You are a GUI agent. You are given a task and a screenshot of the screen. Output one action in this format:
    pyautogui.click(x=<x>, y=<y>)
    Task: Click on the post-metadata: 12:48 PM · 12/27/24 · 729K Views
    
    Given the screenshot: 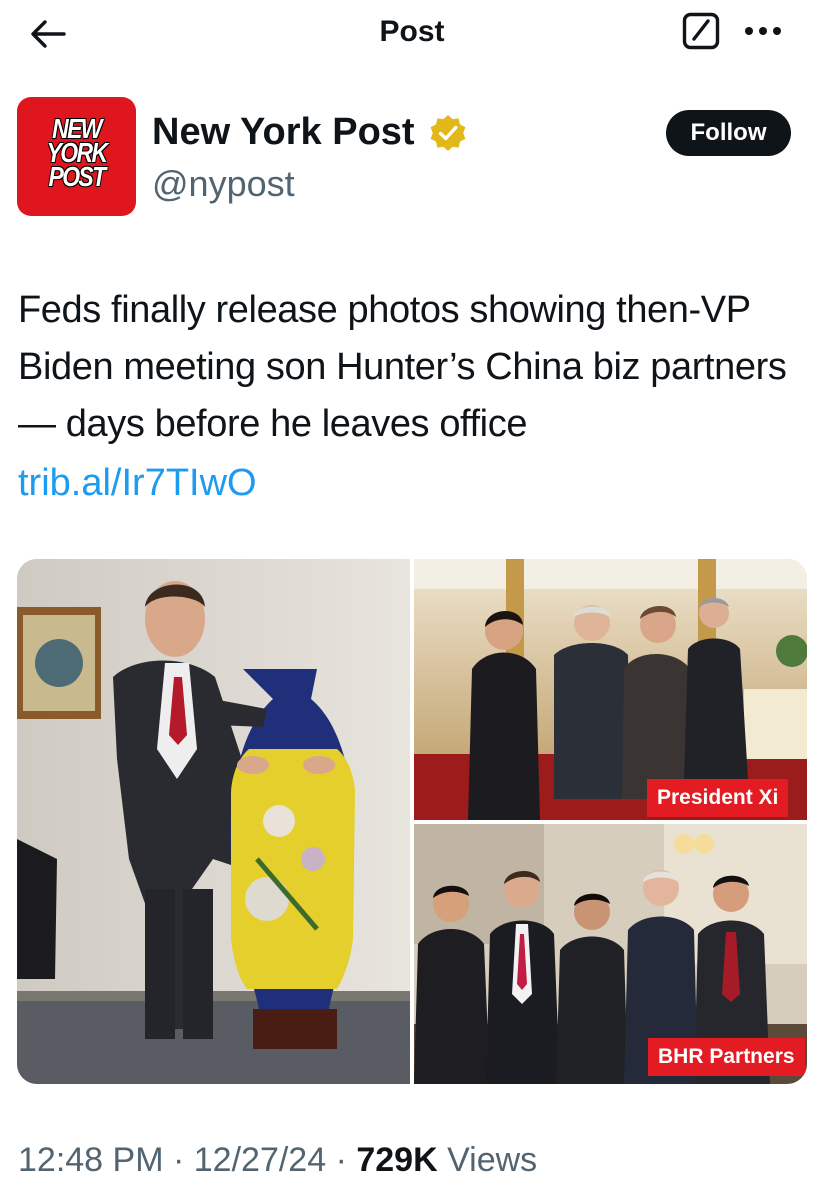 What is the action you would take?
    pyautogui.click(x=277, y=1160)
    